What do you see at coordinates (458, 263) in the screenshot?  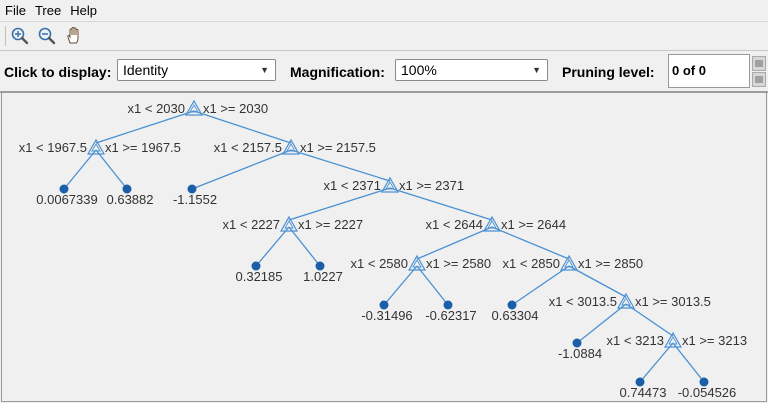 I see `branch-right-label: x1 >= 2580` at bounding box center [458, 263].